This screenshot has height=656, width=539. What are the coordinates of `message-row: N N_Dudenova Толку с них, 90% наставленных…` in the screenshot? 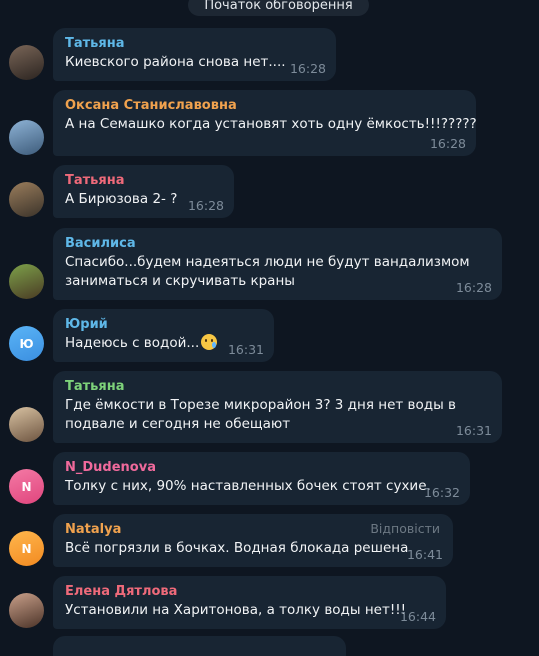 It's located at (269, 478).